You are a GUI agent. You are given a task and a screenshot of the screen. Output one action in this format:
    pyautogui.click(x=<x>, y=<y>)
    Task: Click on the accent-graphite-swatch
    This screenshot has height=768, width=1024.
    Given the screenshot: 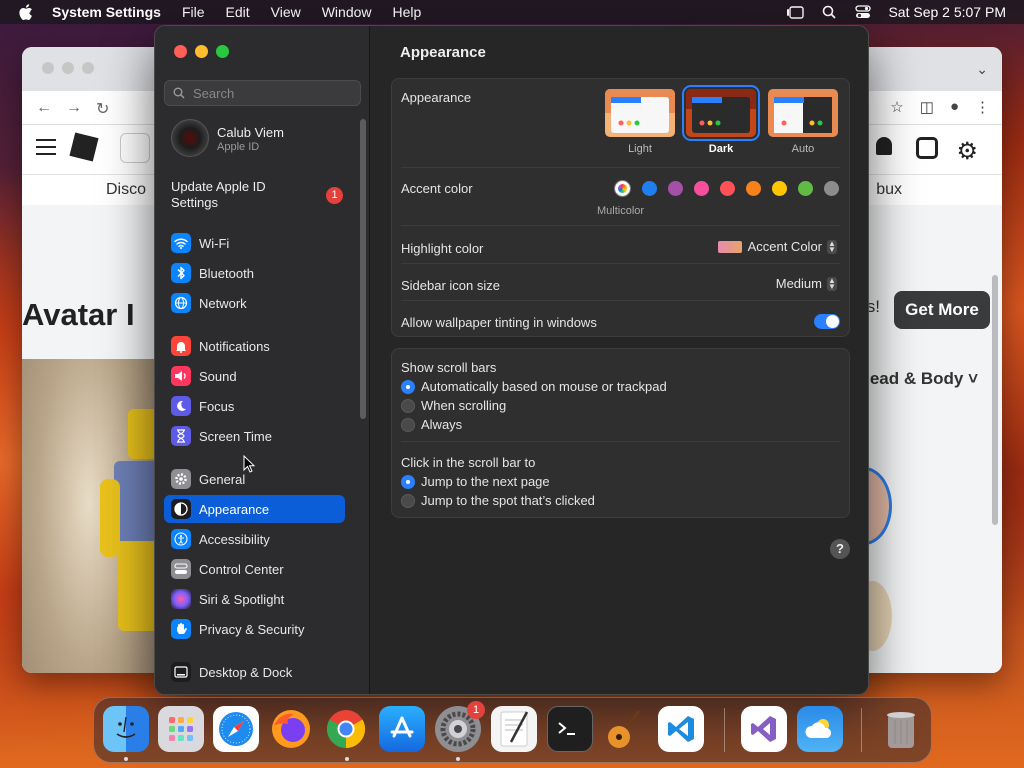 What is the action you would take?
    pyautogui.click(x=831, y=188)
    